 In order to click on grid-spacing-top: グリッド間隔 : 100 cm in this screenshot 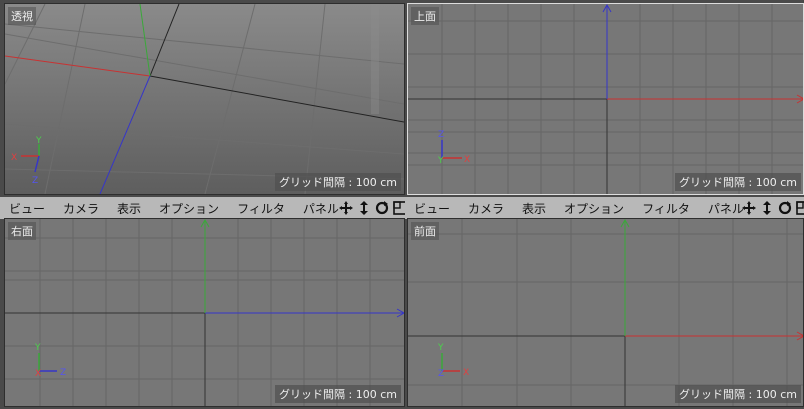, I will do `click(738, 182)`.